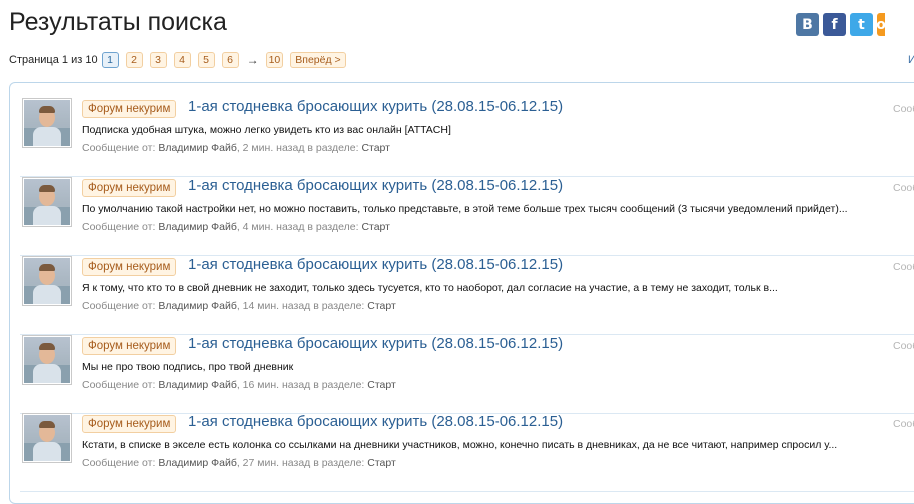 Image resolution: width=914 pixels, height=504 pixels. I want to click on page-link-1: 1, so click(110, 60).